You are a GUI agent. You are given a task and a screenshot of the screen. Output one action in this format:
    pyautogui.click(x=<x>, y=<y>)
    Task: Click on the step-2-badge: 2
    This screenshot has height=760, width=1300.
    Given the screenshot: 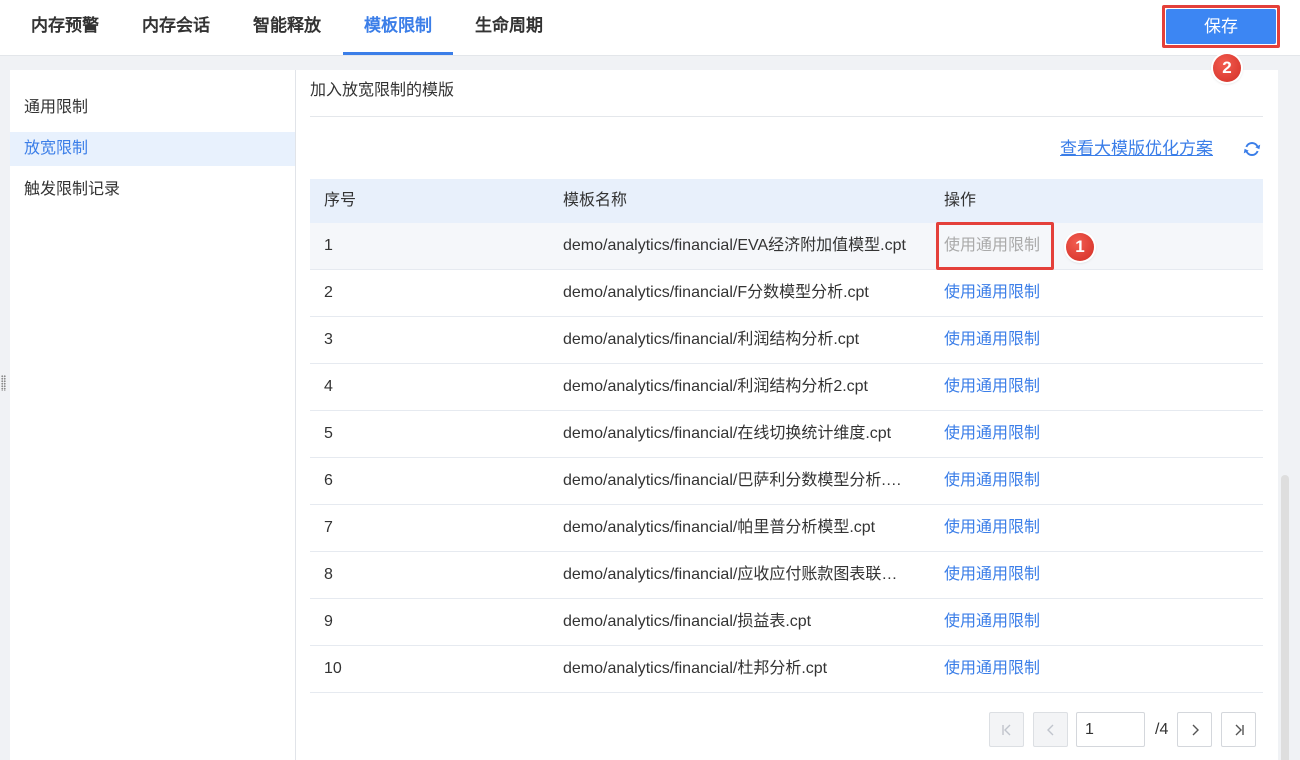 What is the action you would take?
    pyautogui.click(x=1227, y=68)
    